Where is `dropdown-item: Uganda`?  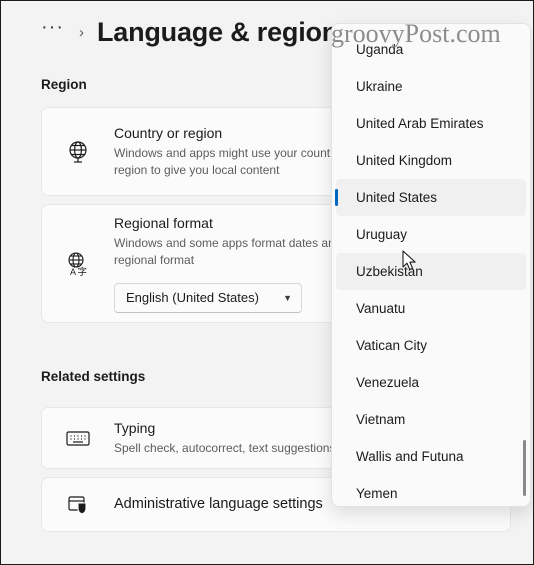 dropdown-item: Uganda is located at coordinates (431, 49).